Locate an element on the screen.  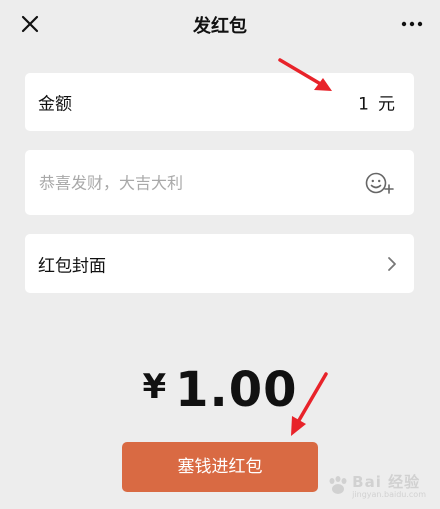
amount-label: 金额 is located at coordinates (55, 104).